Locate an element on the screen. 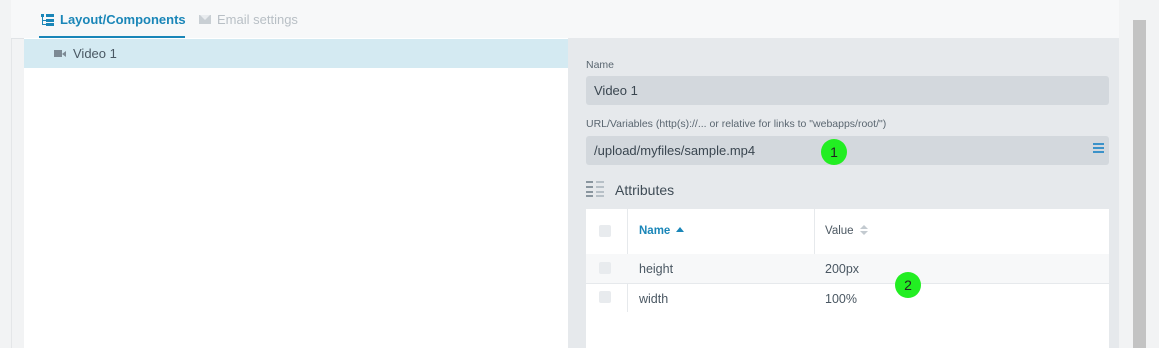 Image resolution: width=1159 pixels, height=348 pixels. annotation-marker-2: 2 is located at coordinates (908, 285).